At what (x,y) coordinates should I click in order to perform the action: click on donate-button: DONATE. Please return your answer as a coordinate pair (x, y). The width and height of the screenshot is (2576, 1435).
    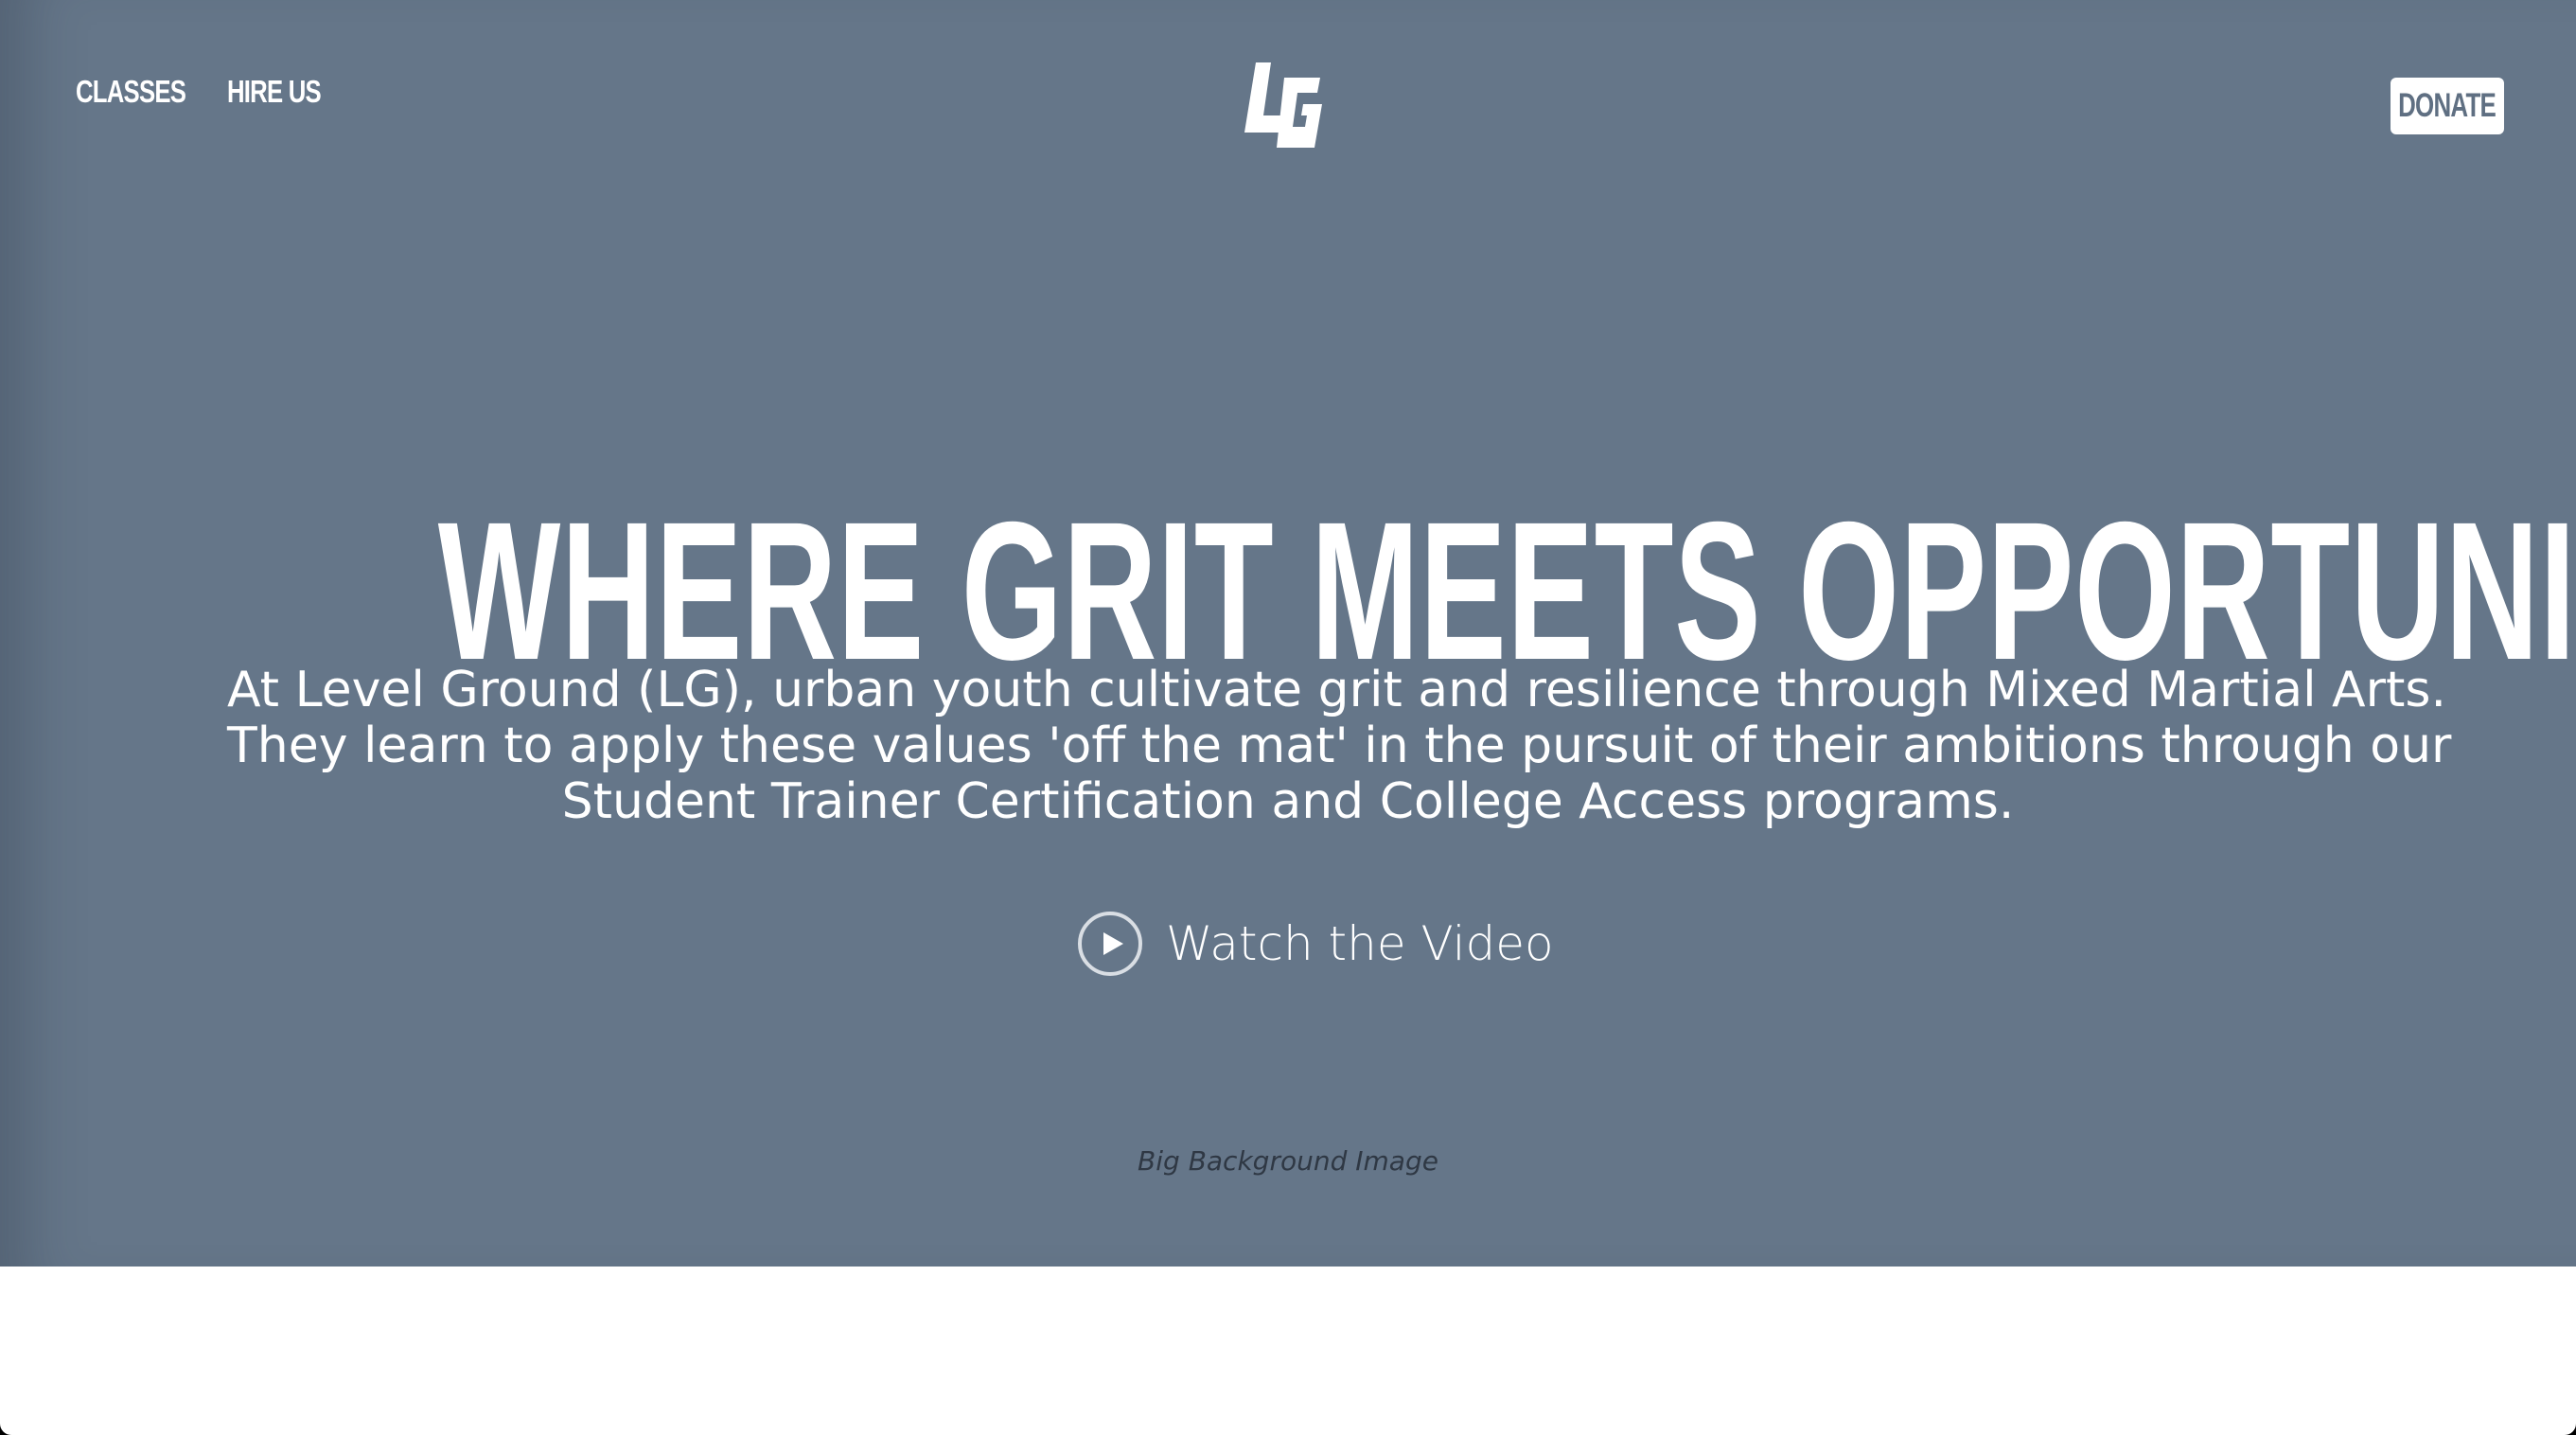
    Looking at the image, I should click on (2447, 106).